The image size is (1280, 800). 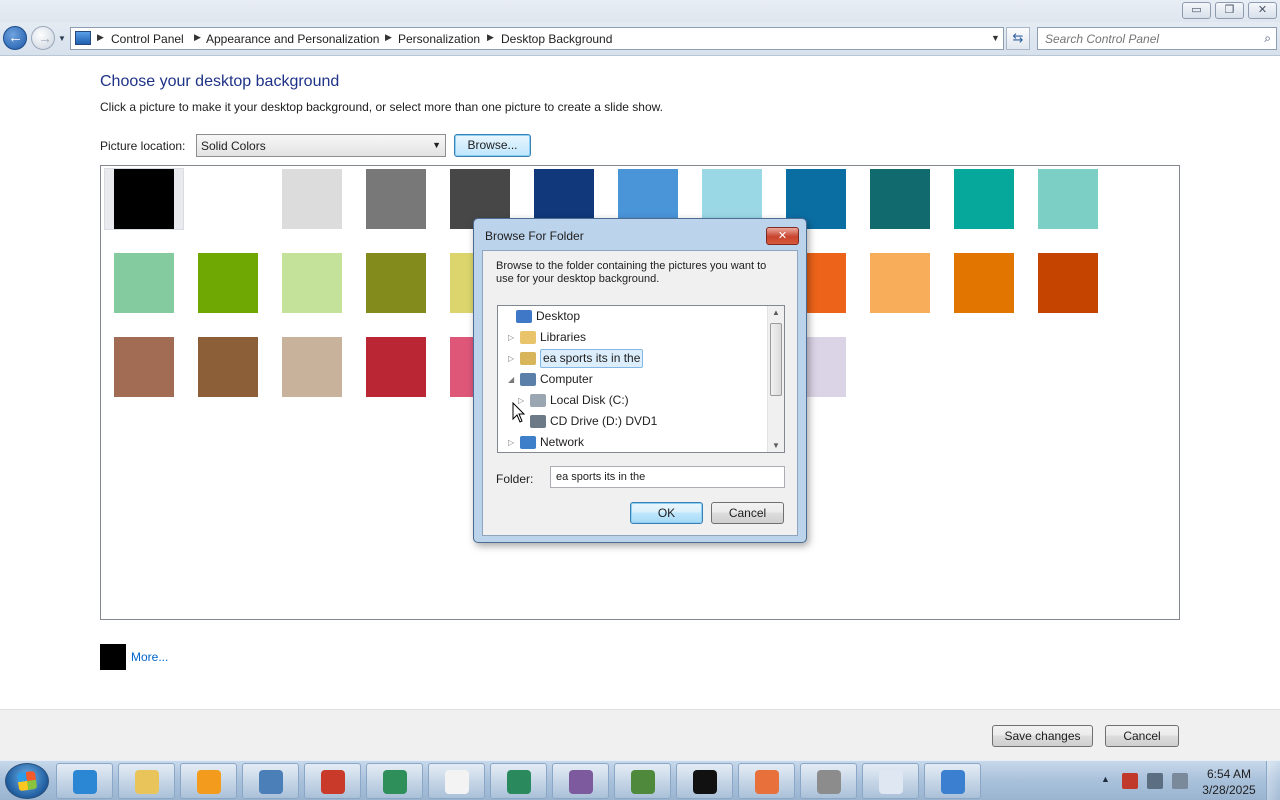 I want to click on breadcrumb-appearance: Appearance and Personalization, so click(x=292, y=39).